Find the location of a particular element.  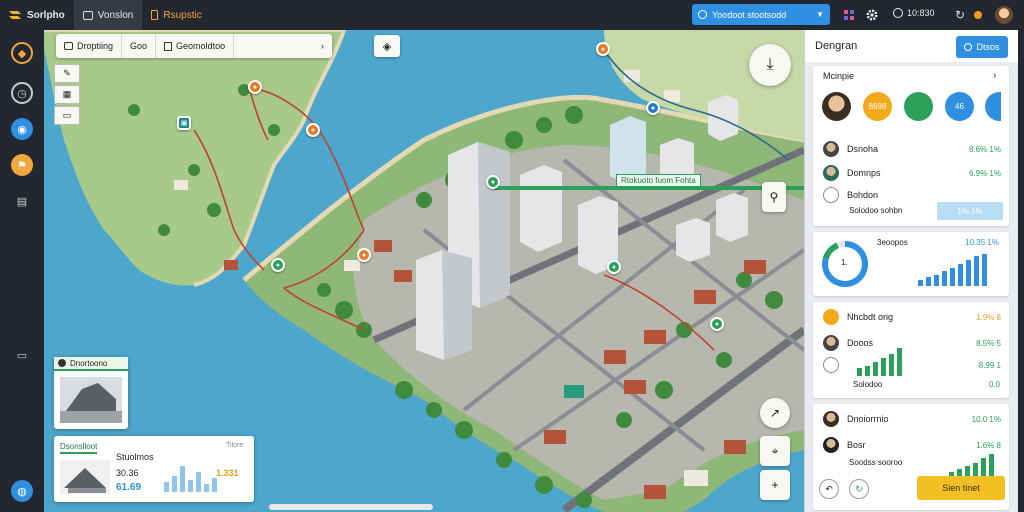

rotate-view-button: ↗ is located at coordinates (775, 413).